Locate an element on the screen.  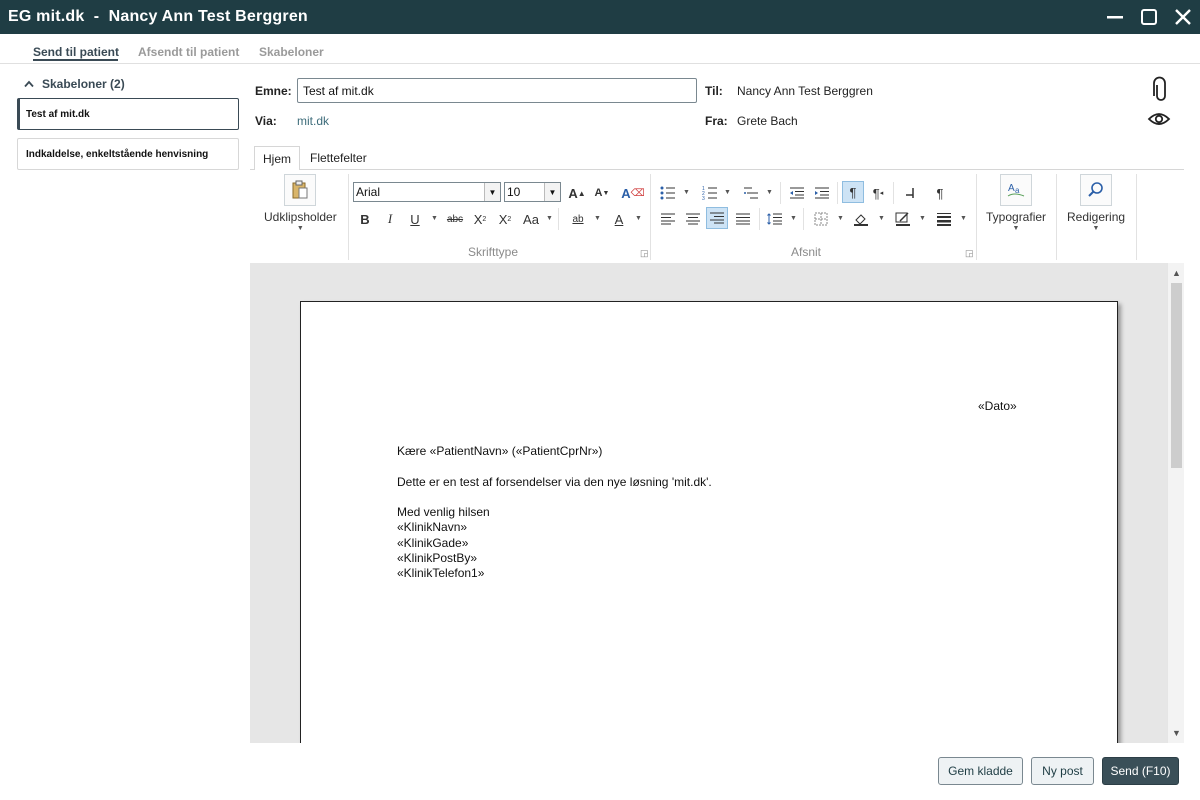
font-size-combo: 10 ▼ is located at coordinates (532, 192).